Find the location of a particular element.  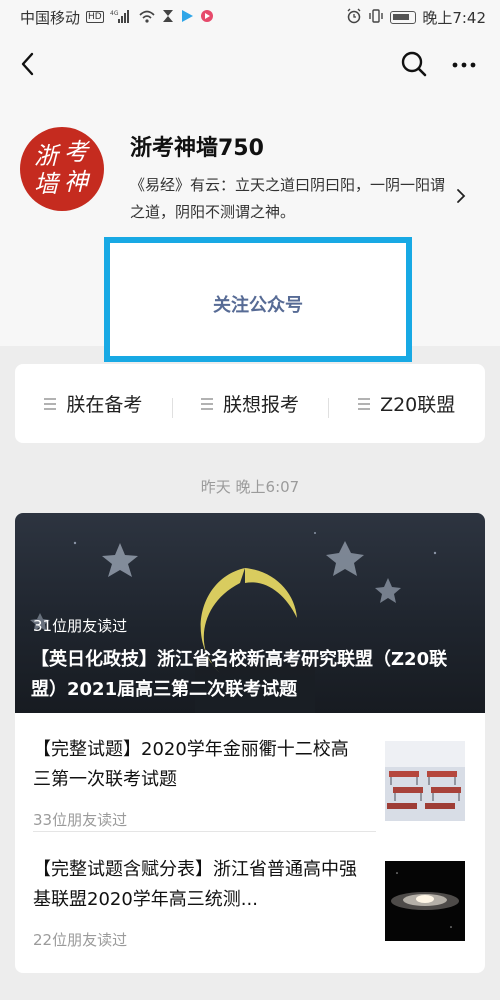

main-article-reads: 31位朋友读过 is located at coordinates (80, 626).